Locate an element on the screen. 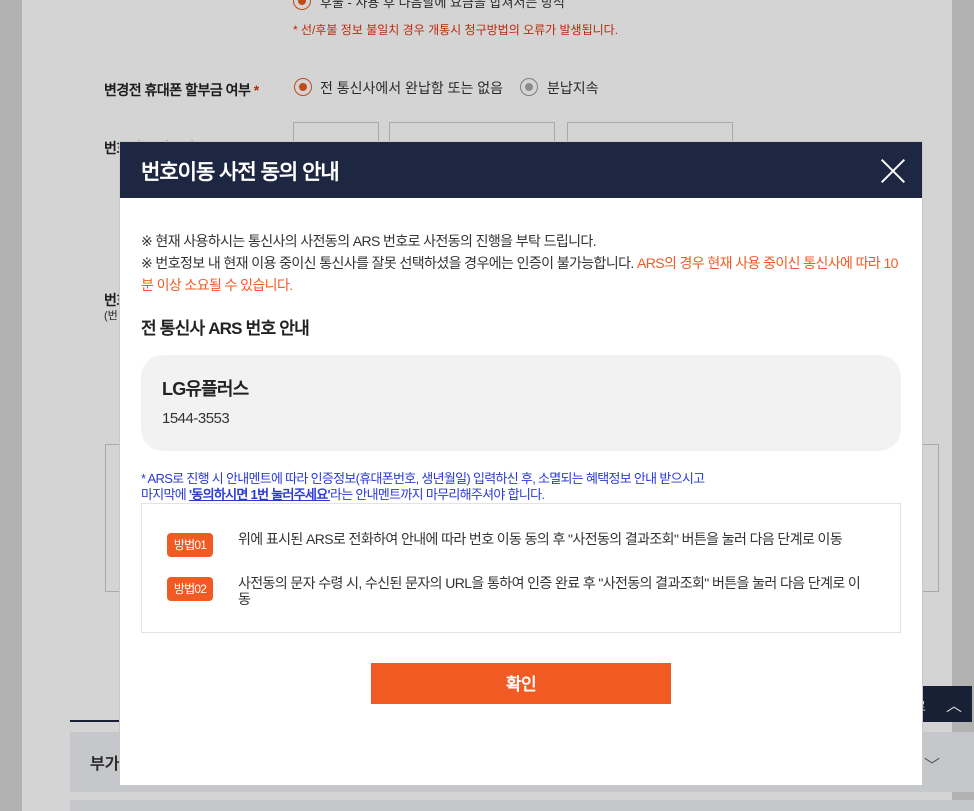  confirm-button: 확인 is located at coordinates (521, 683).